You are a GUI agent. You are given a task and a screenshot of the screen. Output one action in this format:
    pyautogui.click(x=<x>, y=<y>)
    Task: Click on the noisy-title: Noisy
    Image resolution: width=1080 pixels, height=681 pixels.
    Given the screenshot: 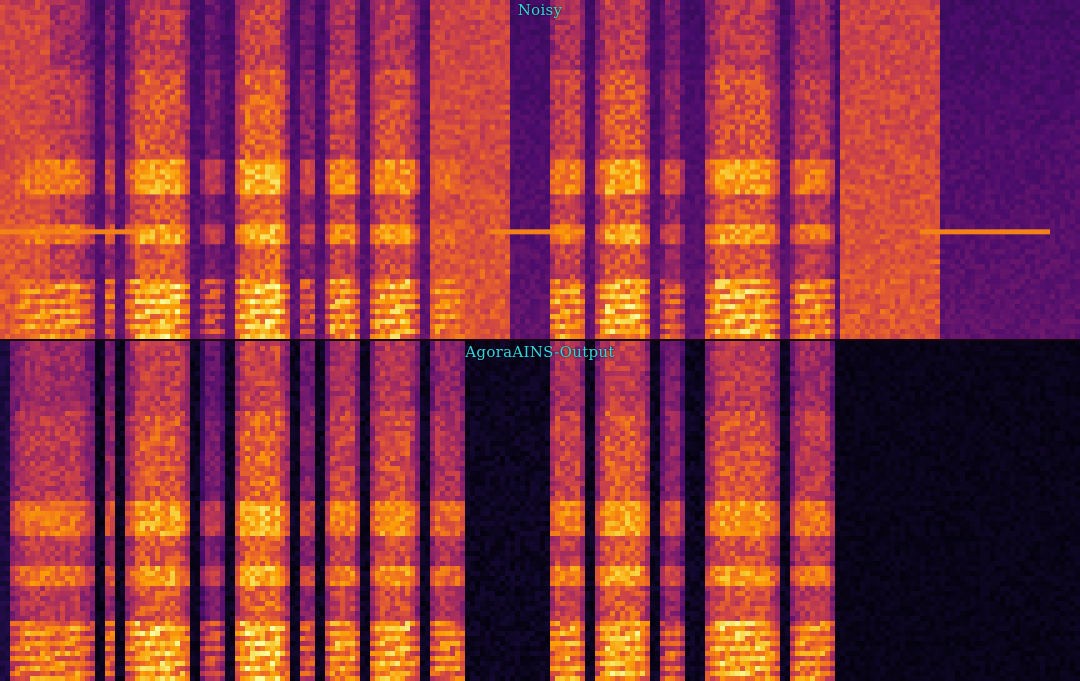 What is the action you would take?
    pyautogui.click(x=540, y=10)
    